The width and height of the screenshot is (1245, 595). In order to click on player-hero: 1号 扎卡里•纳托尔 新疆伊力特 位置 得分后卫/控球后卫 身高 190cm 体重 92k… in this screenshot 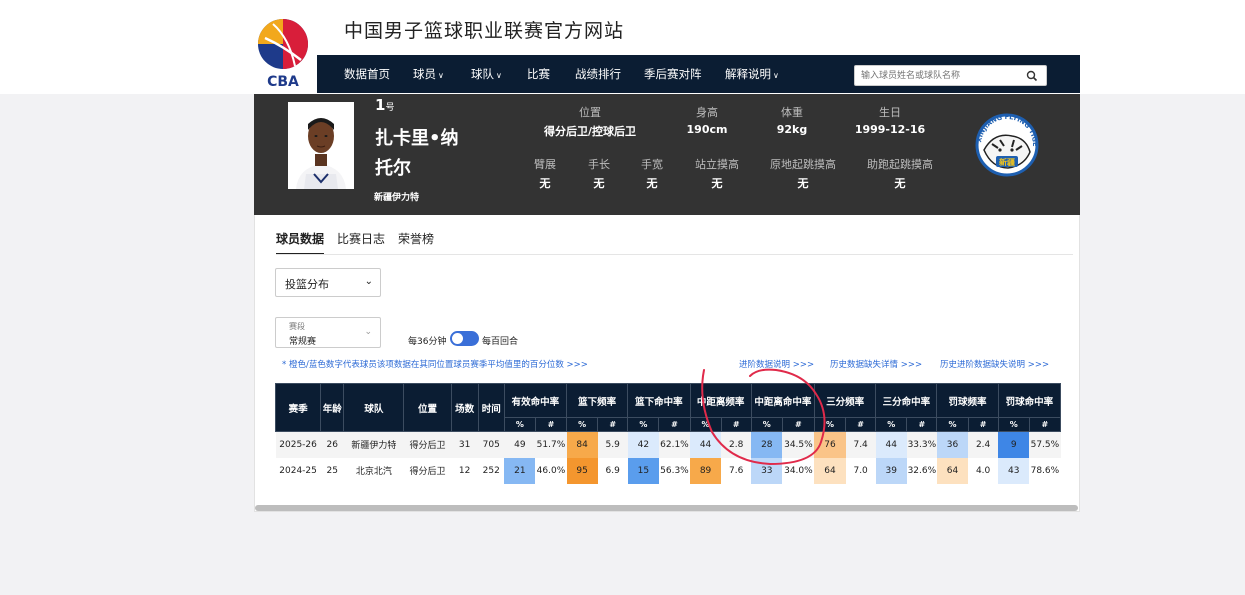, I will do `click(667, 154)`.